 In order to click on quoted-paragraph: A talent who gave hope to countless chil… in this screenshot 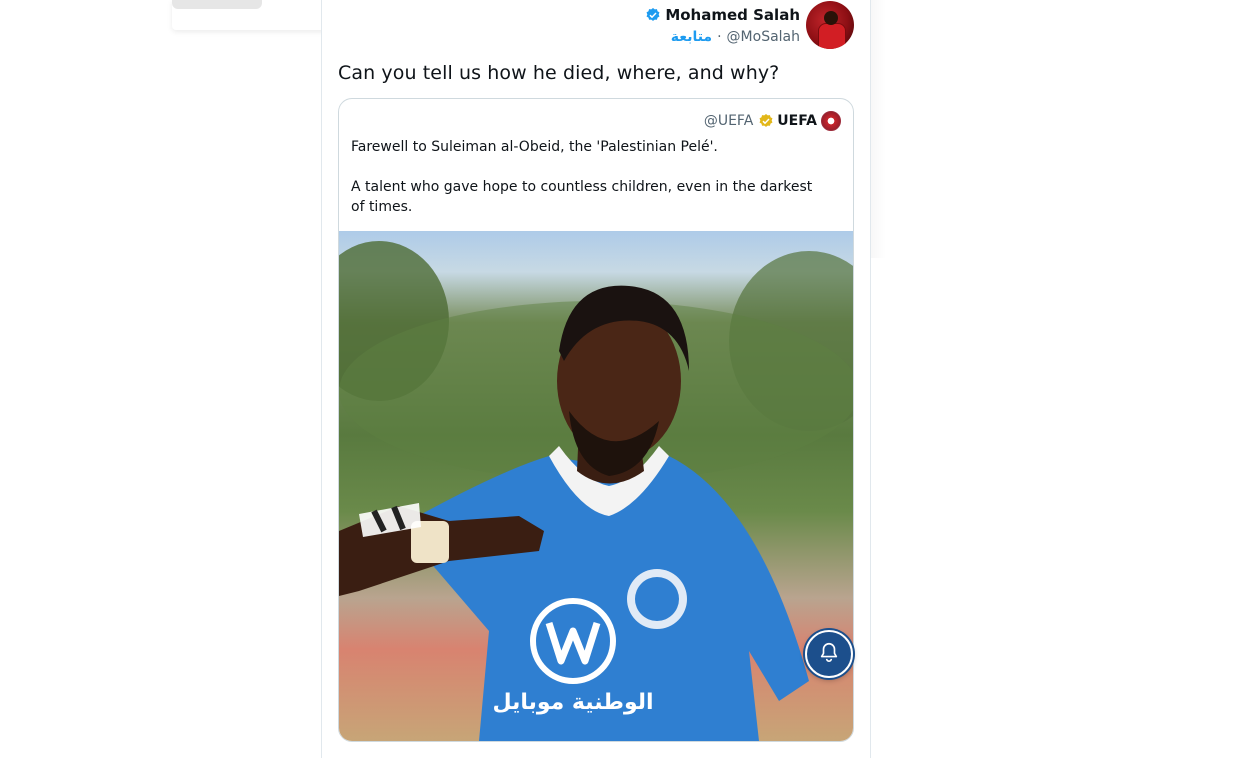, I will do `click(582, 197)`.